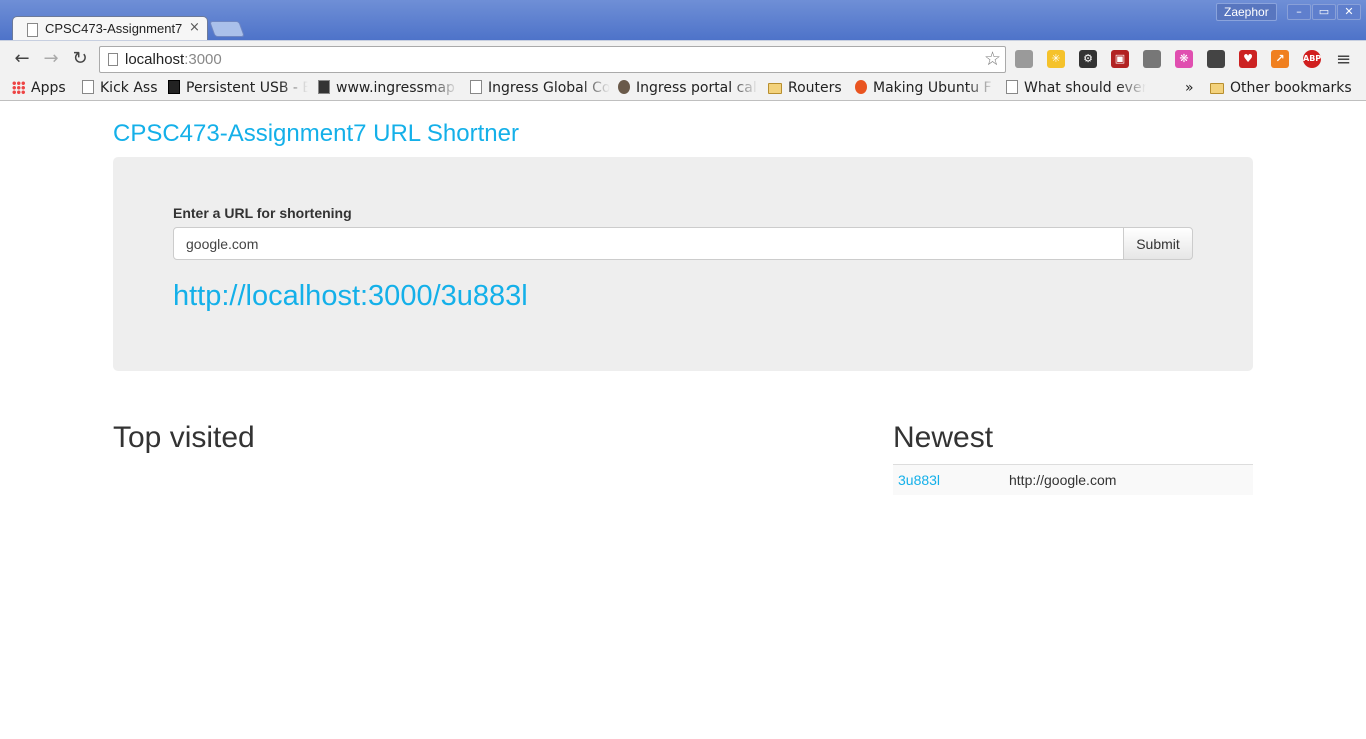  What do you see at coordinates (1088, 59) in the screenshot?
I see `gear-icon: ⚙` at bounding box center [1088, 59].